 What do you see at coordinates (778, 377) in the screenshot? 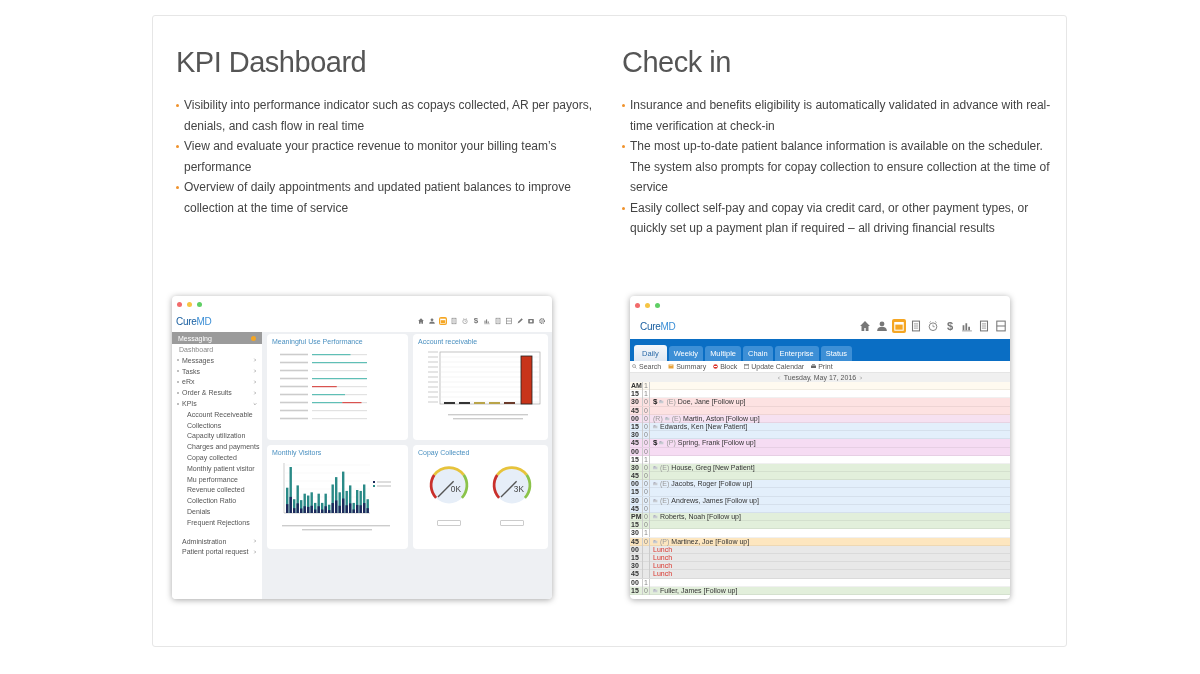
I see `previous-day-icon` at bounding box center [778, 377].